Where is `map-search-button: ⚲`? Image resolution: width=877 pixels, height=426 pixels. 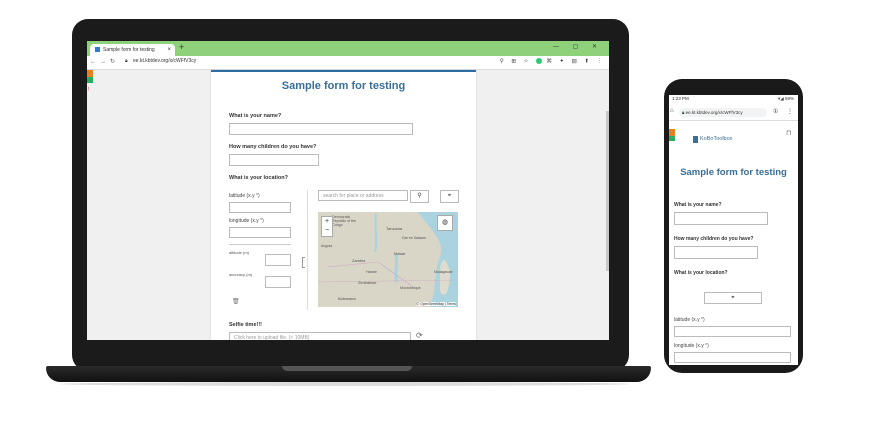 map-search-button: ⚲ is located at coordinates (419, 196).